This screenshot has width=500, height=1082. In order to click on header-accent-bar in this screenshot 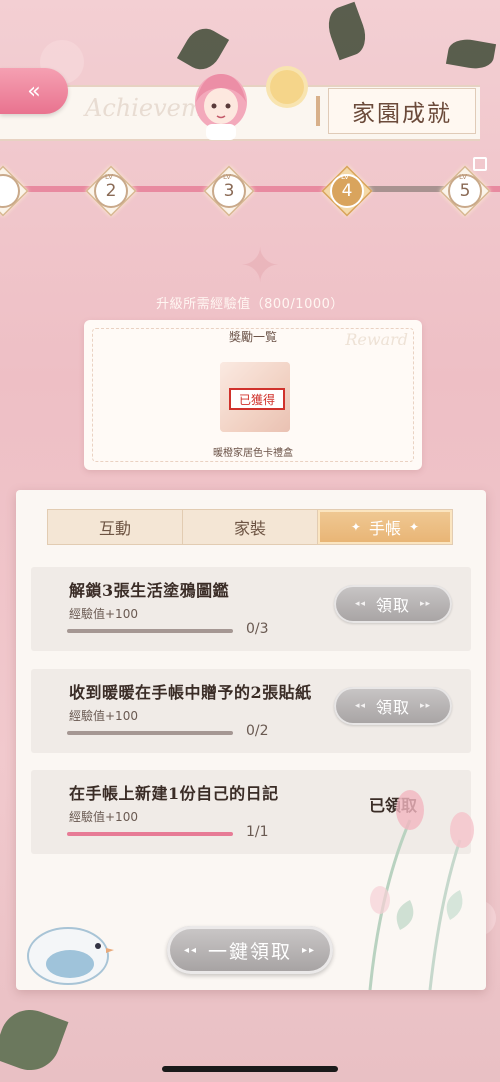, I will do `click(318, 111)`.